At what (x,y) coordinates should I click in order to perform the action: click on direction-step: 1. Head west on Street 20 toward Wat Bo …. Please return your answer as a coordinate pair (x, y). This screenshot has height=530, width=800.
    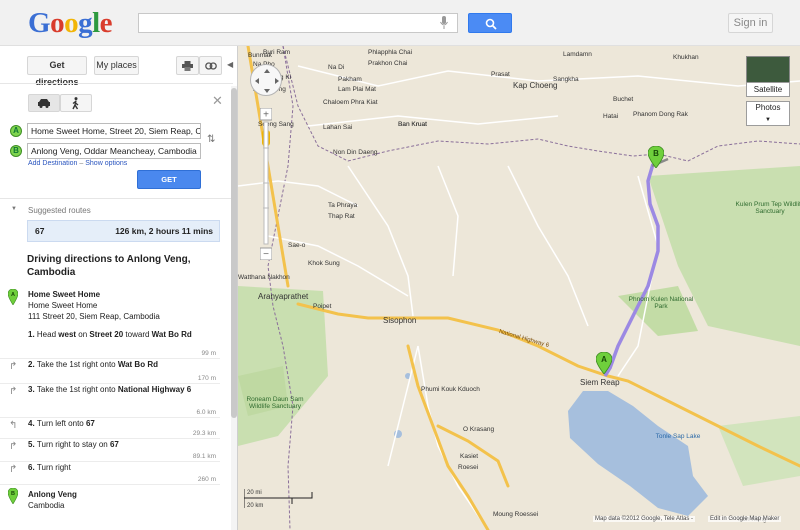
    Looking at the image, I should click on (110, 344).